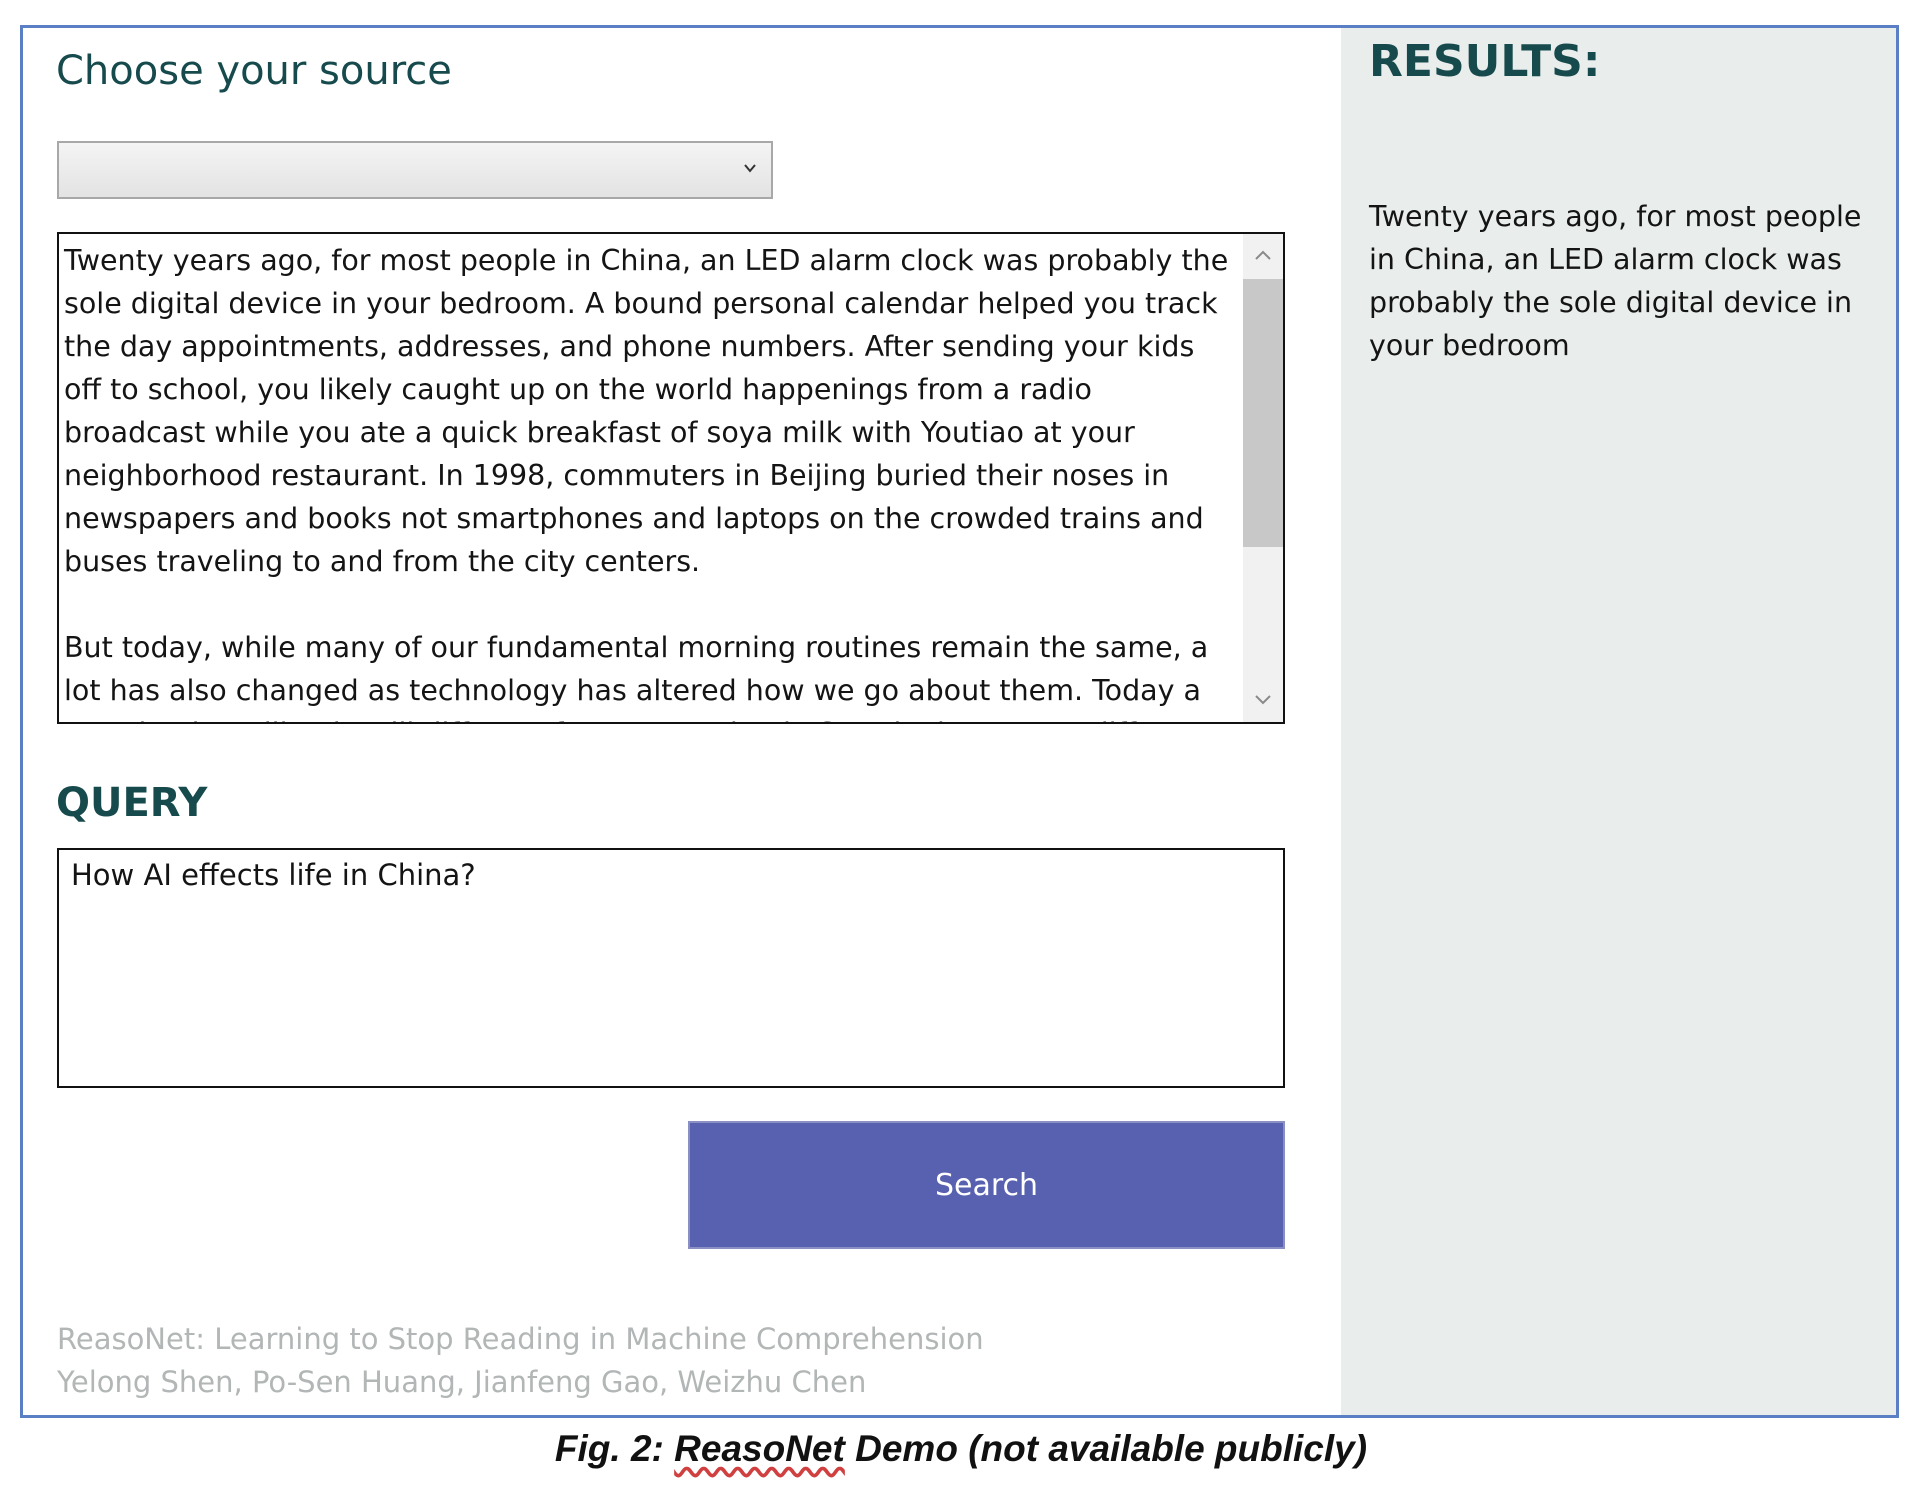  Describe the element at coordinates (671, 968) in the screenshot. I see `query-input: How AI effects life in China?` at that location.